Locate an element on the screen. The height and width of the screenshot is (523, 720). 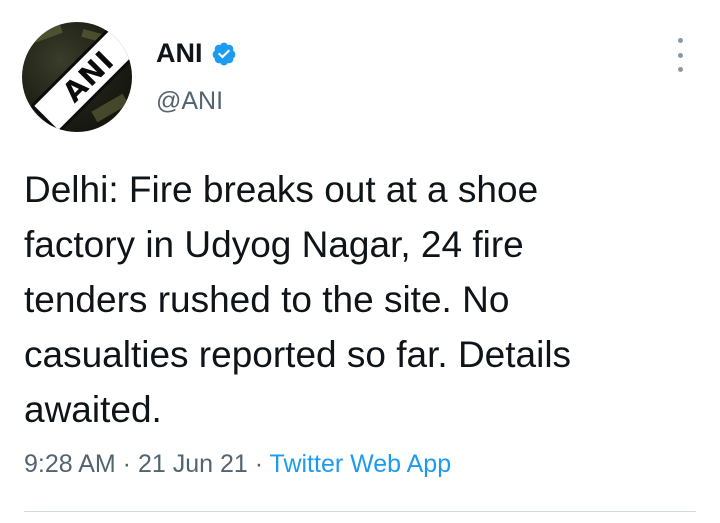
tweet-date: 21 Jun 21 is located at coordinates (193, 464).